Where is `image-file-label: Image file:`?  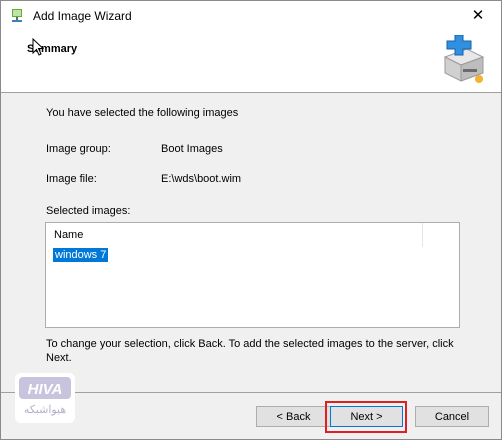
image-file-label: Image file: is located at coordinates (71, 179).